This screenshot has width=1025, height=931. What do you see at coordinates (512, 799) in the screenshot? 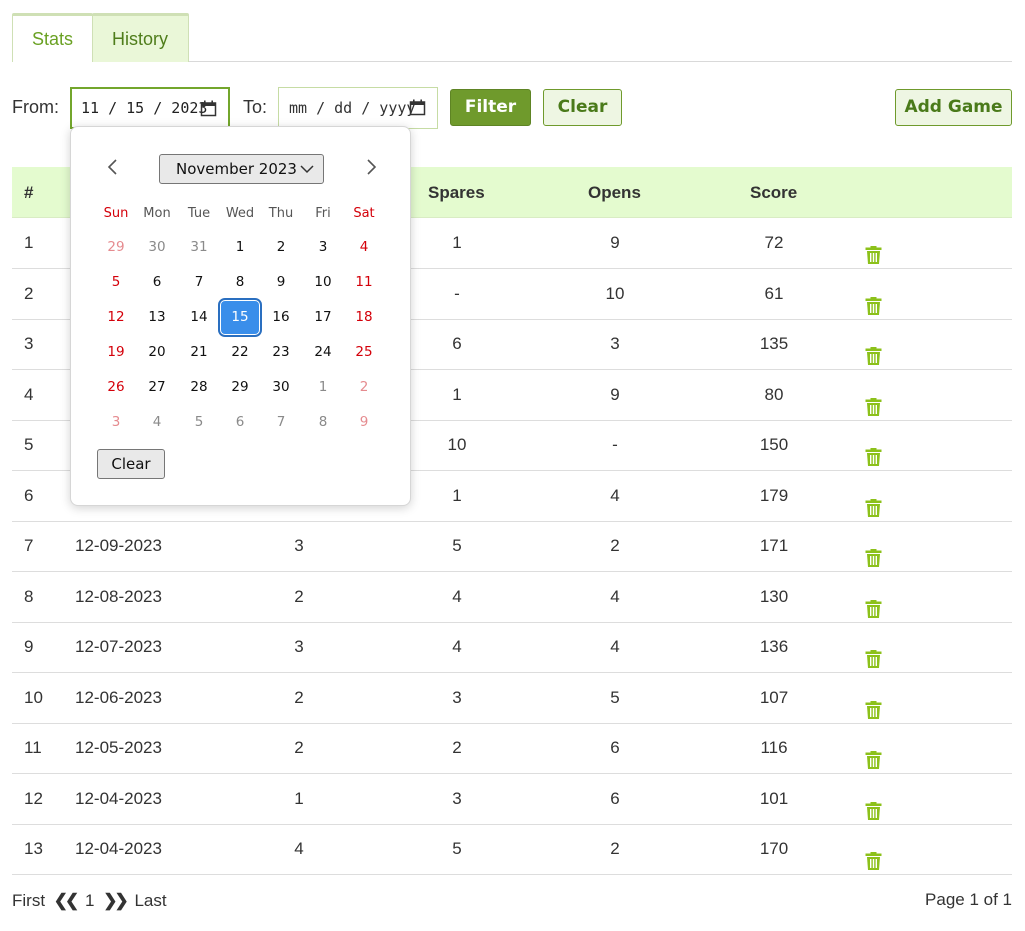
I see `table-row: 12 12-04-2023 1 3 6 101` at bounding box center [512, 799].